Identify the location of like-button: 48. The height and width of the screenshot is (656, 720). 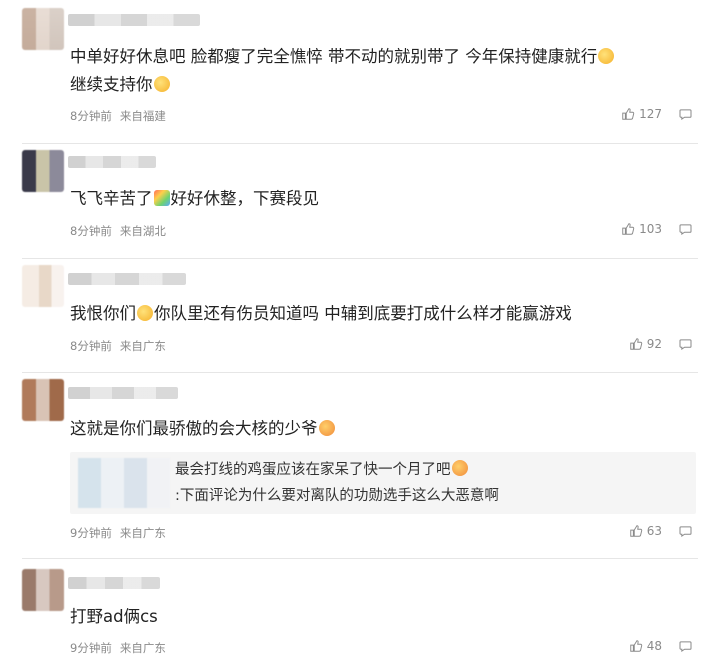
(645, 646).